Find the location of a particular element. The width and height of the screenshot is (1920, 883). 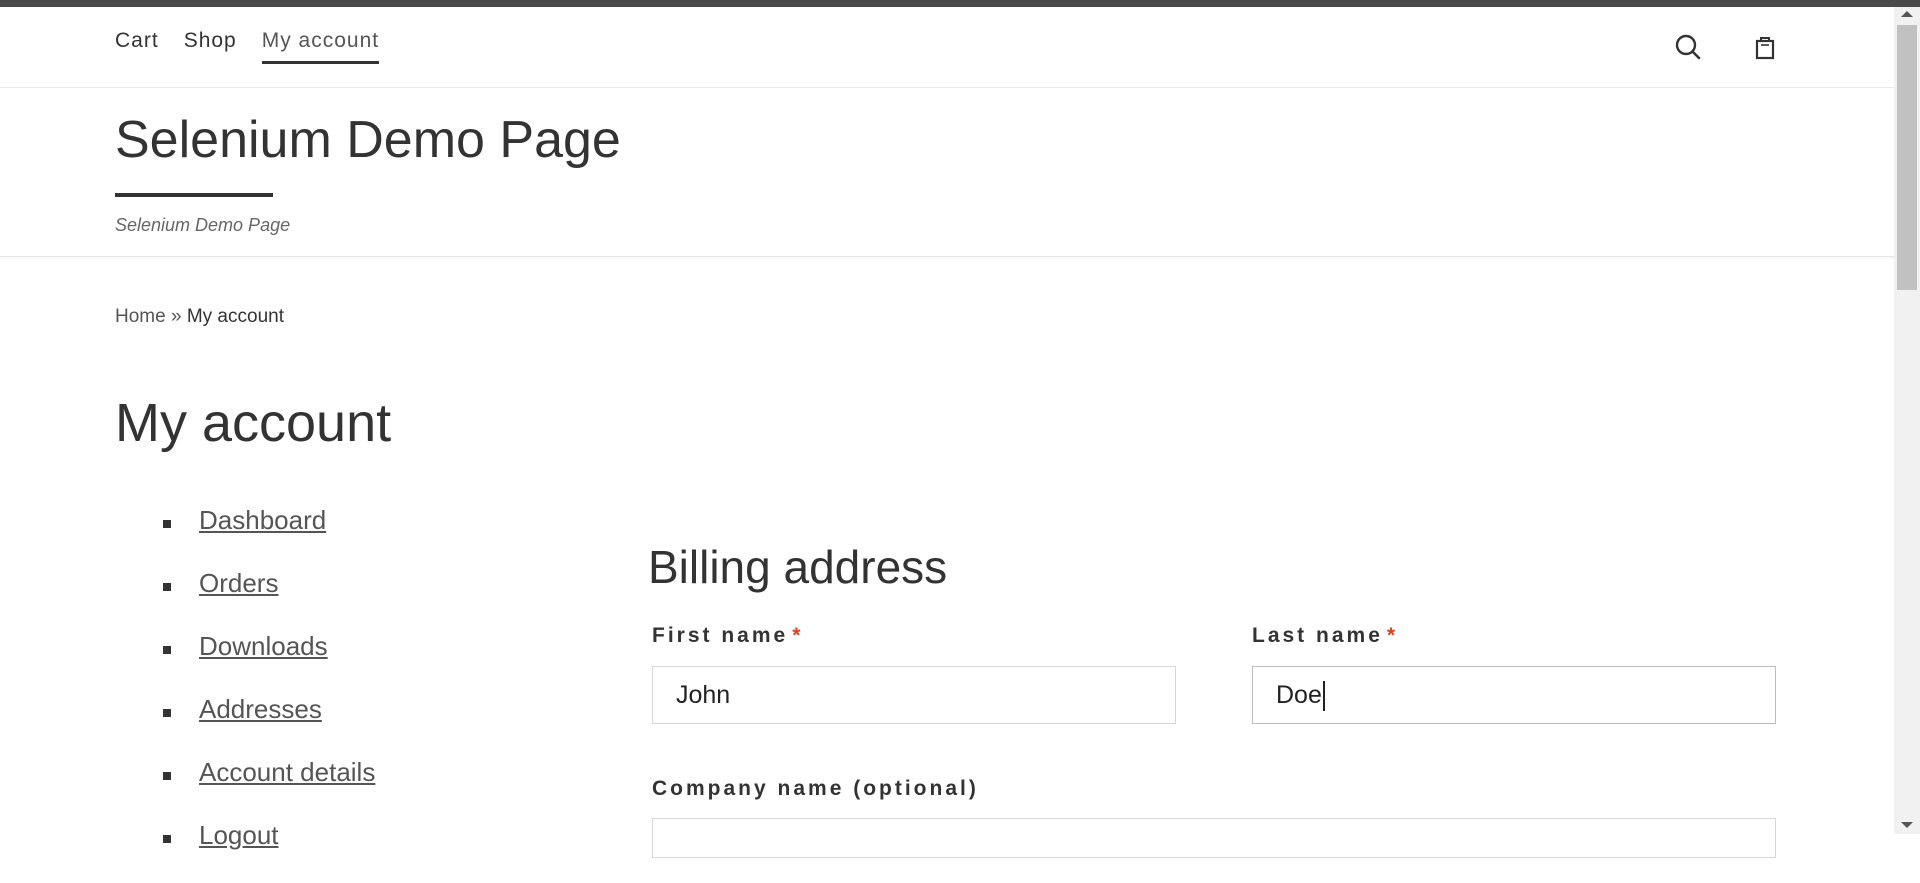

top-navigation: Cart Shop My account is located at coordinates (947, 47).